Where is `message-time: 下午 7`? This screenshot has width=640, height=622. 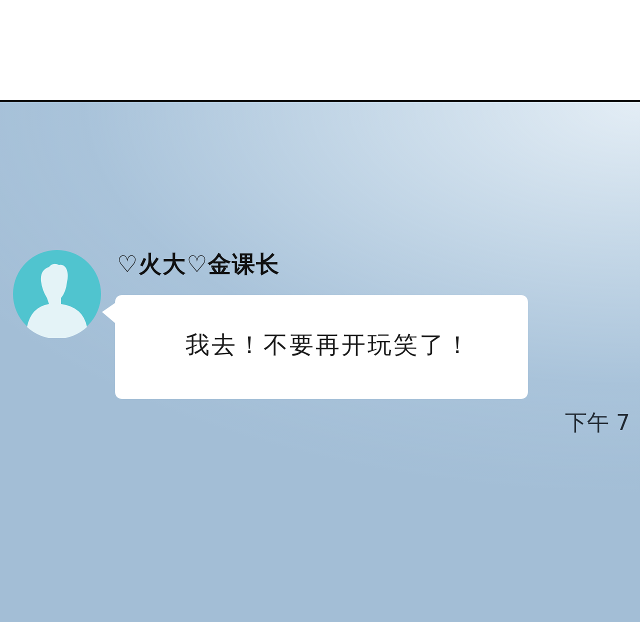
message-time: 下午 7 is located at coordinates (597, 424).